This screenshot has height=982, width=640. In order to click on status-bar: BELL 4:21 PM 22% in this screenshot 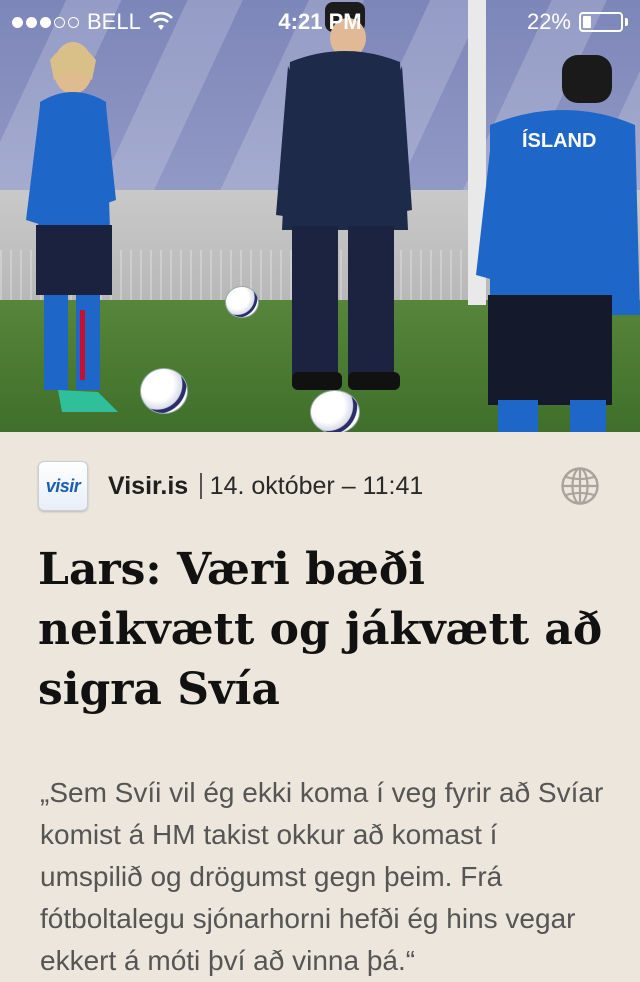, I will do `click(320, 22)`.